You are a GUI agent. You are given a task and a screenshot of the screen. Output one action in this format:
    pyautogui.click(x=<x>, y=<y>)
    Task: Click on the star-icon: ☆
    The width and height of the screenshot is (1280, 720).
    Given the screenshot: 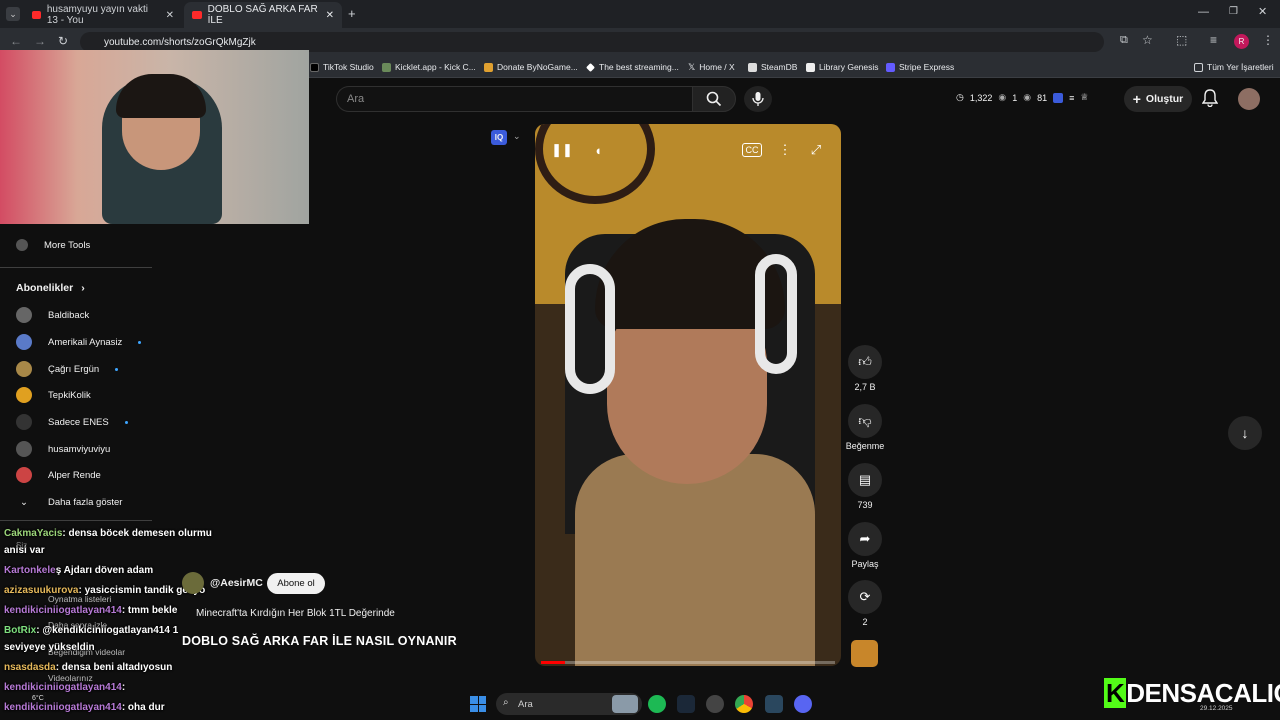 What is the action you would take?
    pyautogui.click(x=1147, y=40)
    